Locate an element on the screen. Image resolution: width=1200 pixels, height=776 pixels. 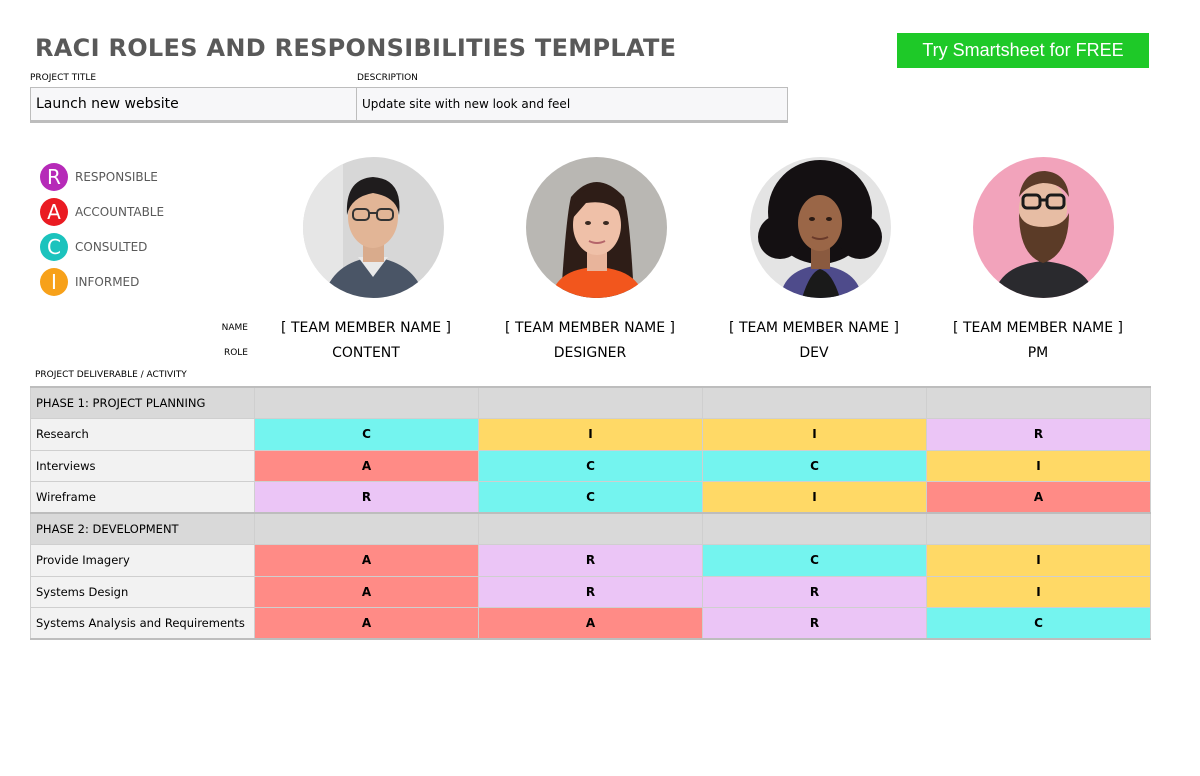
avatar-photo-man-glasses is located at coordinates (373, 227).